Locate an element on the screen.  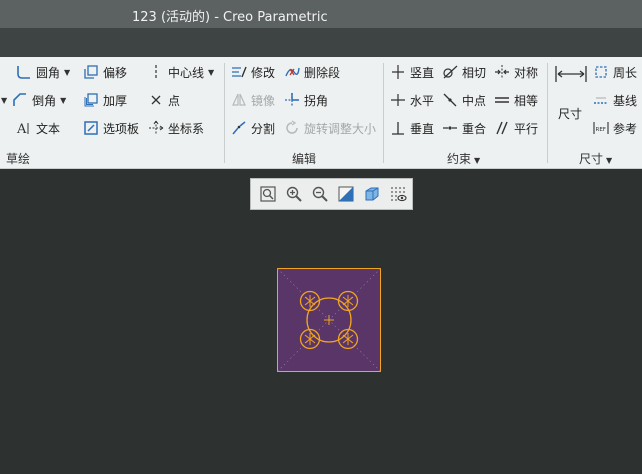
horizontal-label: 水平 is located at coordinates (422, 100).